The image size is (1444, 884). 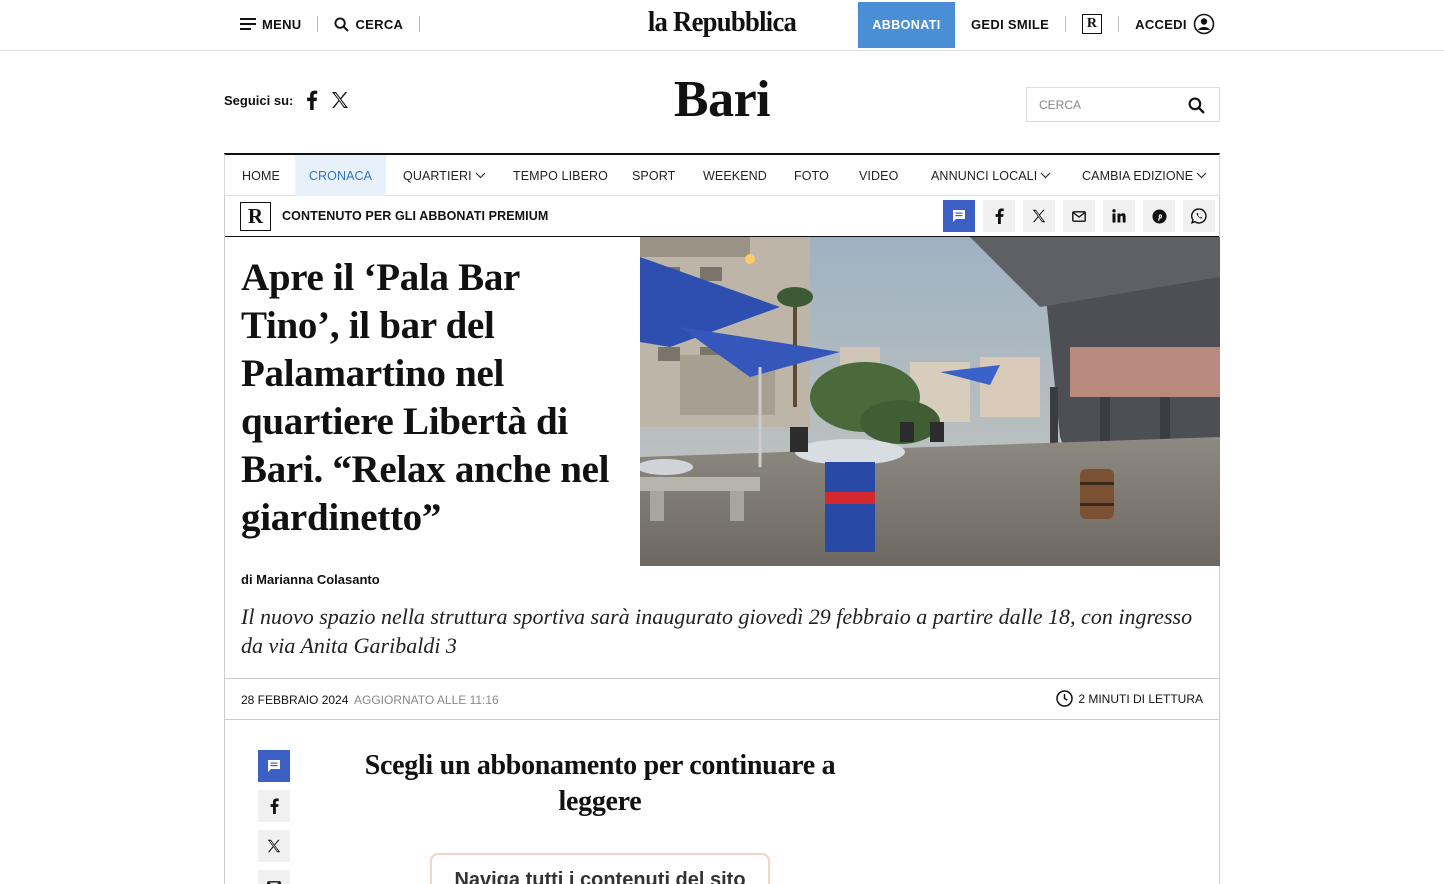 I want to click on nav-item-annunci-locali: ANNUNCI LOCALI, so click(x=991, y=175).